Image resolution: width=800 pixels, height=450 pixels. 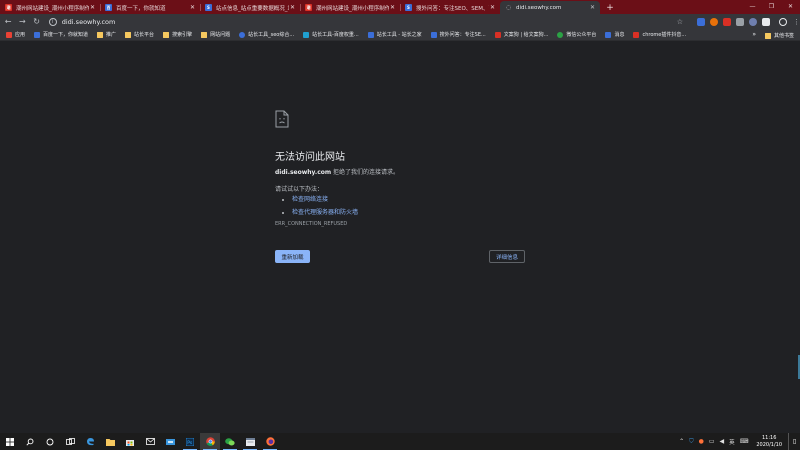 I want to click on bookmarks-overflow-icon: », so click(x=754, y=34).